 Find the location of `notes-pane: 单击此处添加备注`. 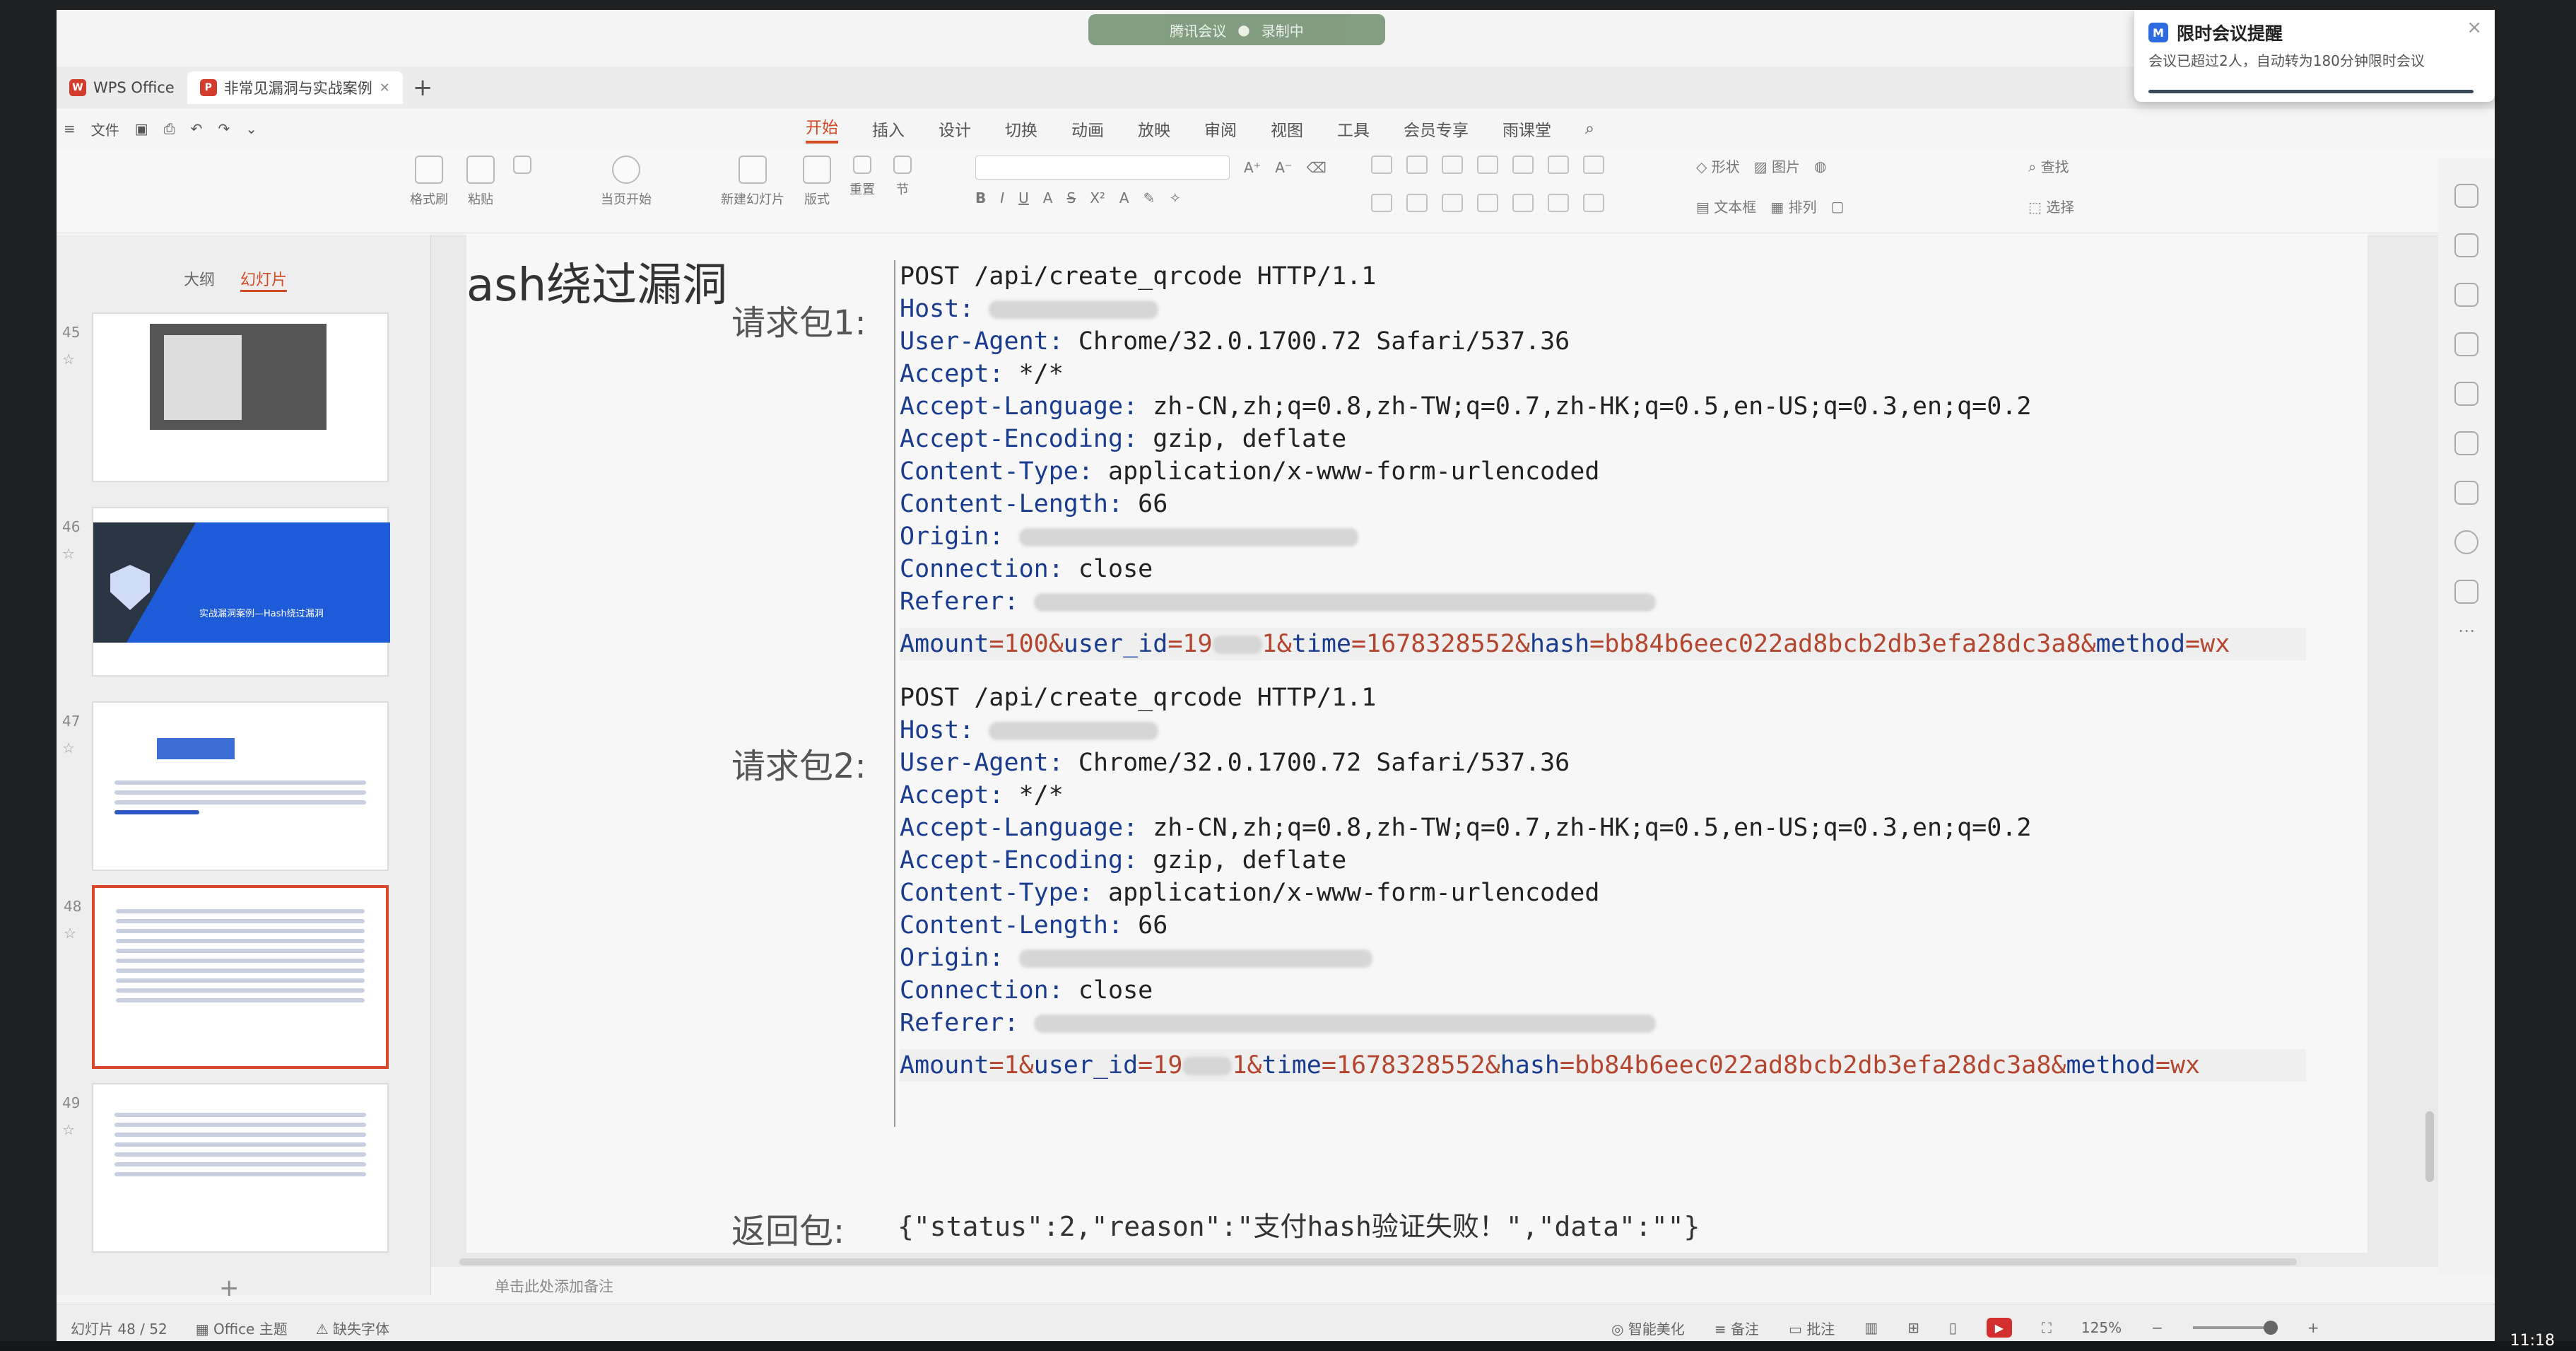

notes-pane: 单击此处添加备注 is located at coordinates (1434, 1285).